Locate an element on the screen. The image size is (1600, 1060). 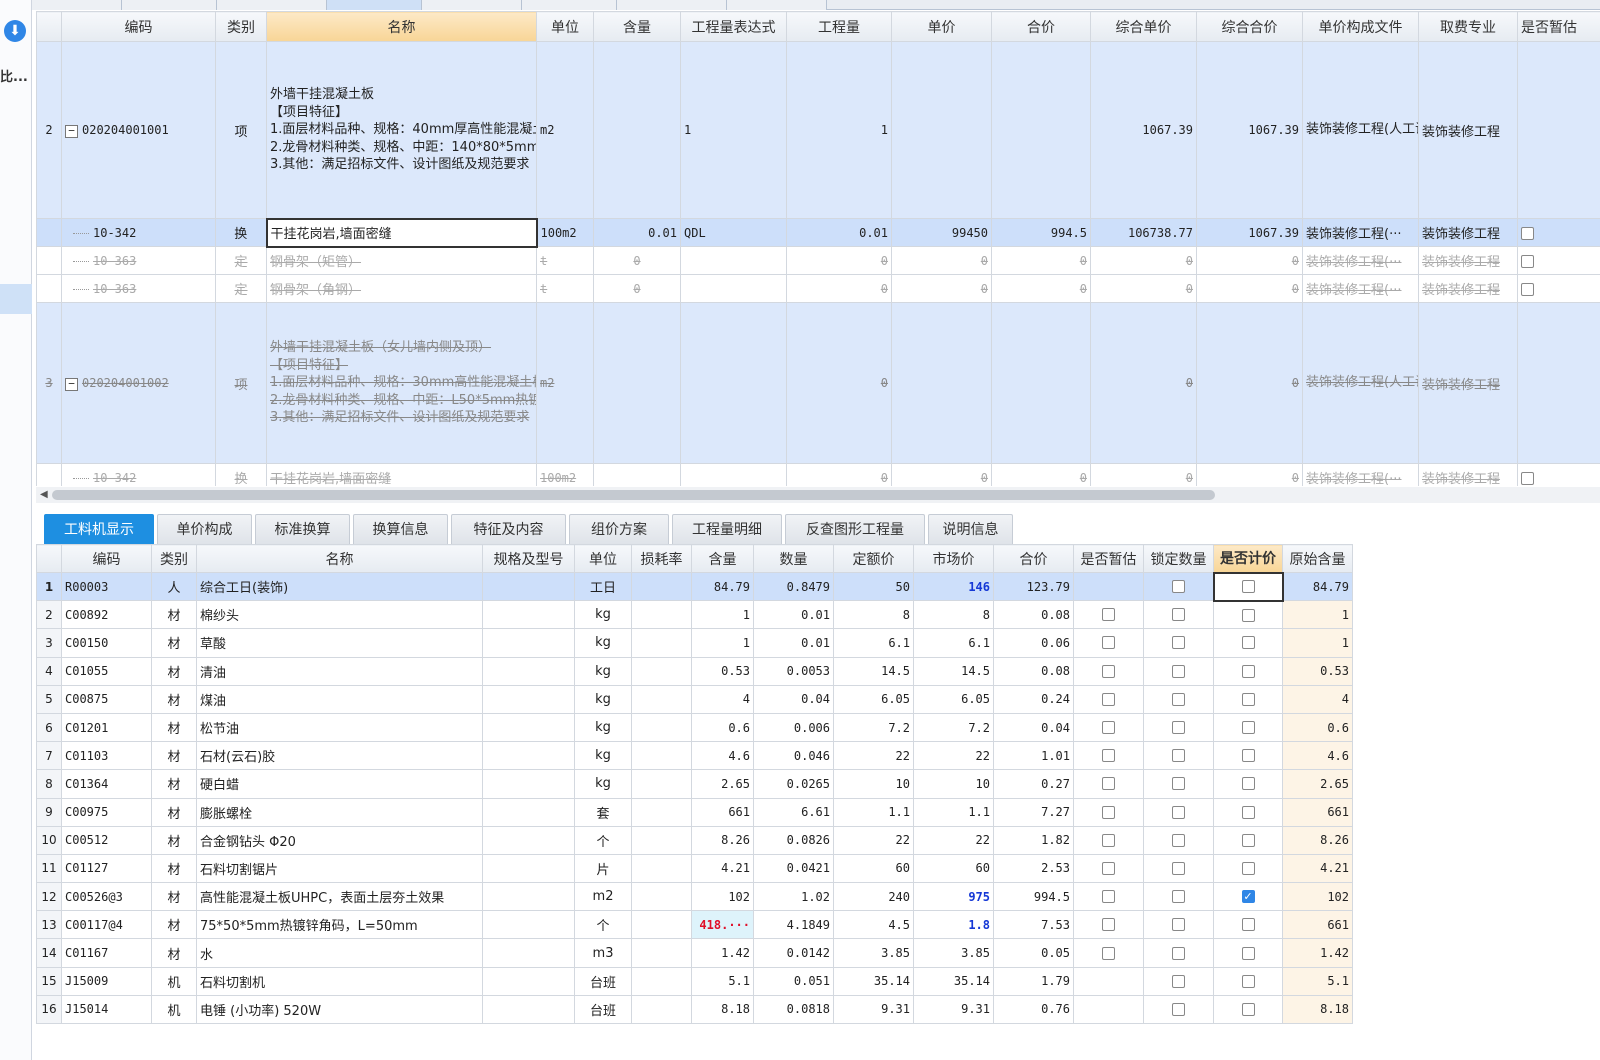
col-header: 市场价 is located at coordinates (953, 558).